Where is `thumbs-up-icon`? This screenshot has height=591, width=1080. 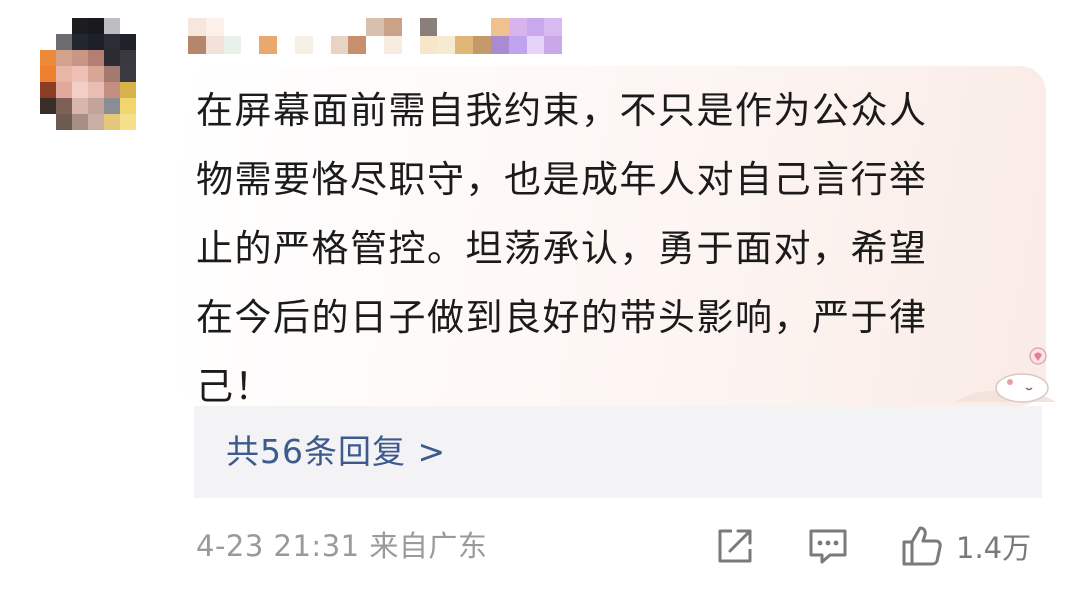 thumbs-up-icon is located at coordinates (922, 546).